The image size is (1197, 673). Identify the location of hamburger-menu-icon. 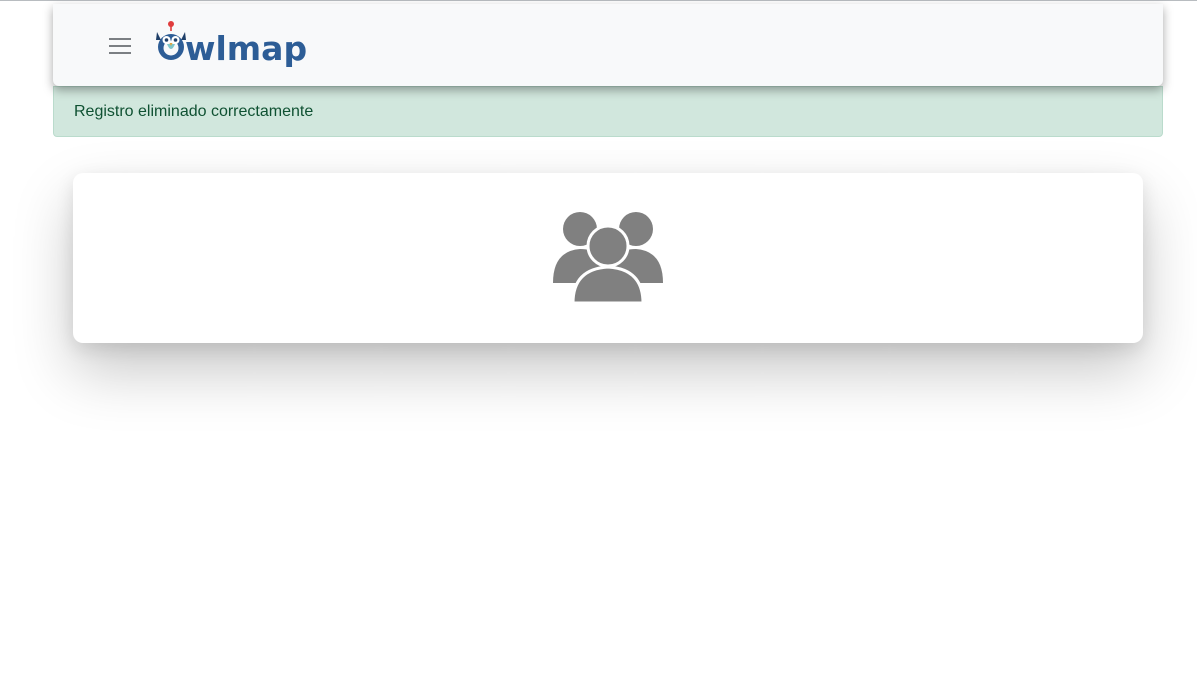
(120, 46).